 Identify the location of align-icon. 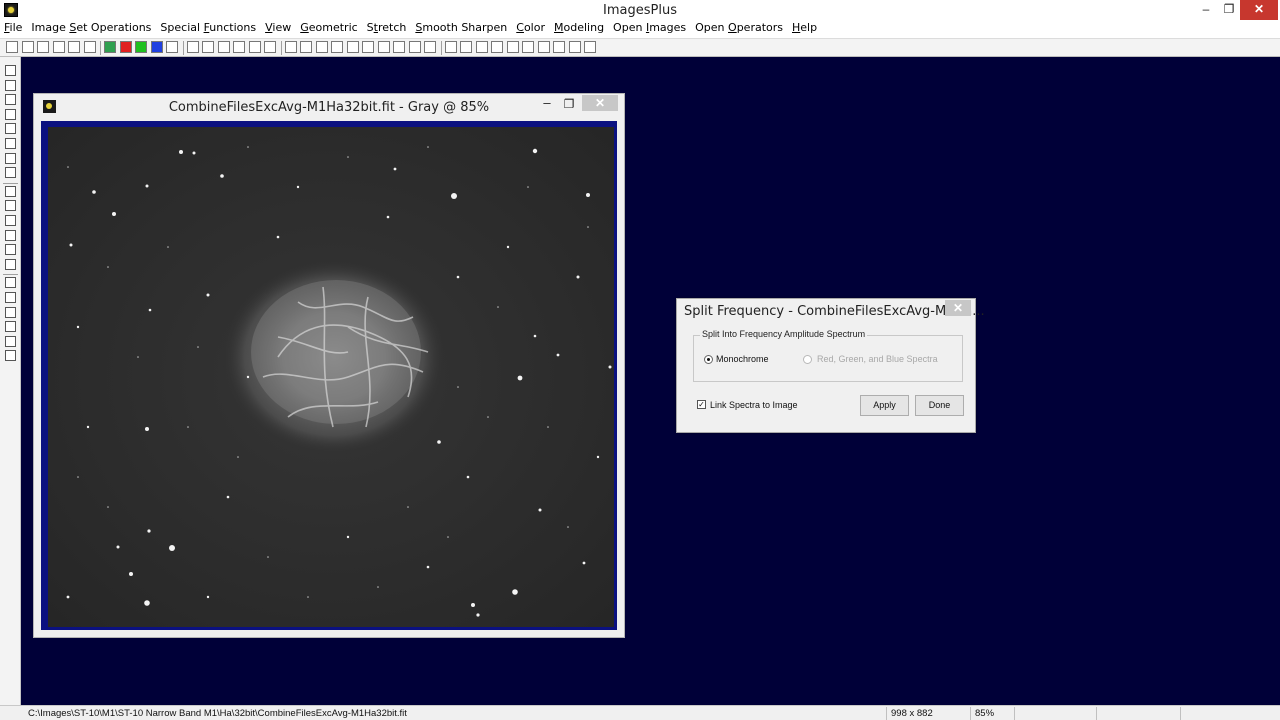
(368, 47).